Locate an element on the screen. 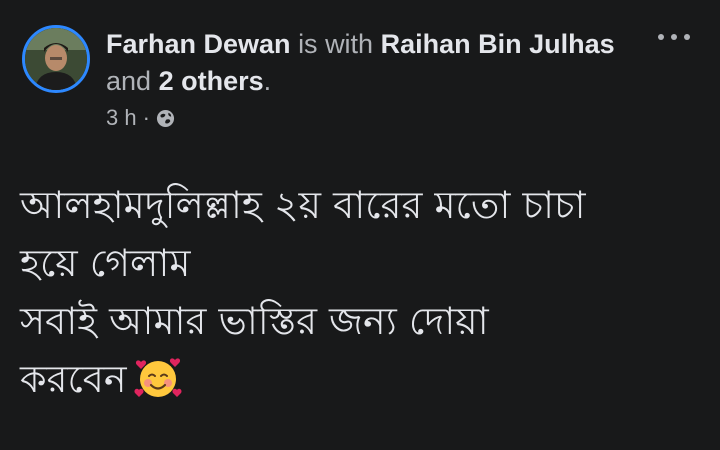  globe-icon is located at coordinates (165, 118).